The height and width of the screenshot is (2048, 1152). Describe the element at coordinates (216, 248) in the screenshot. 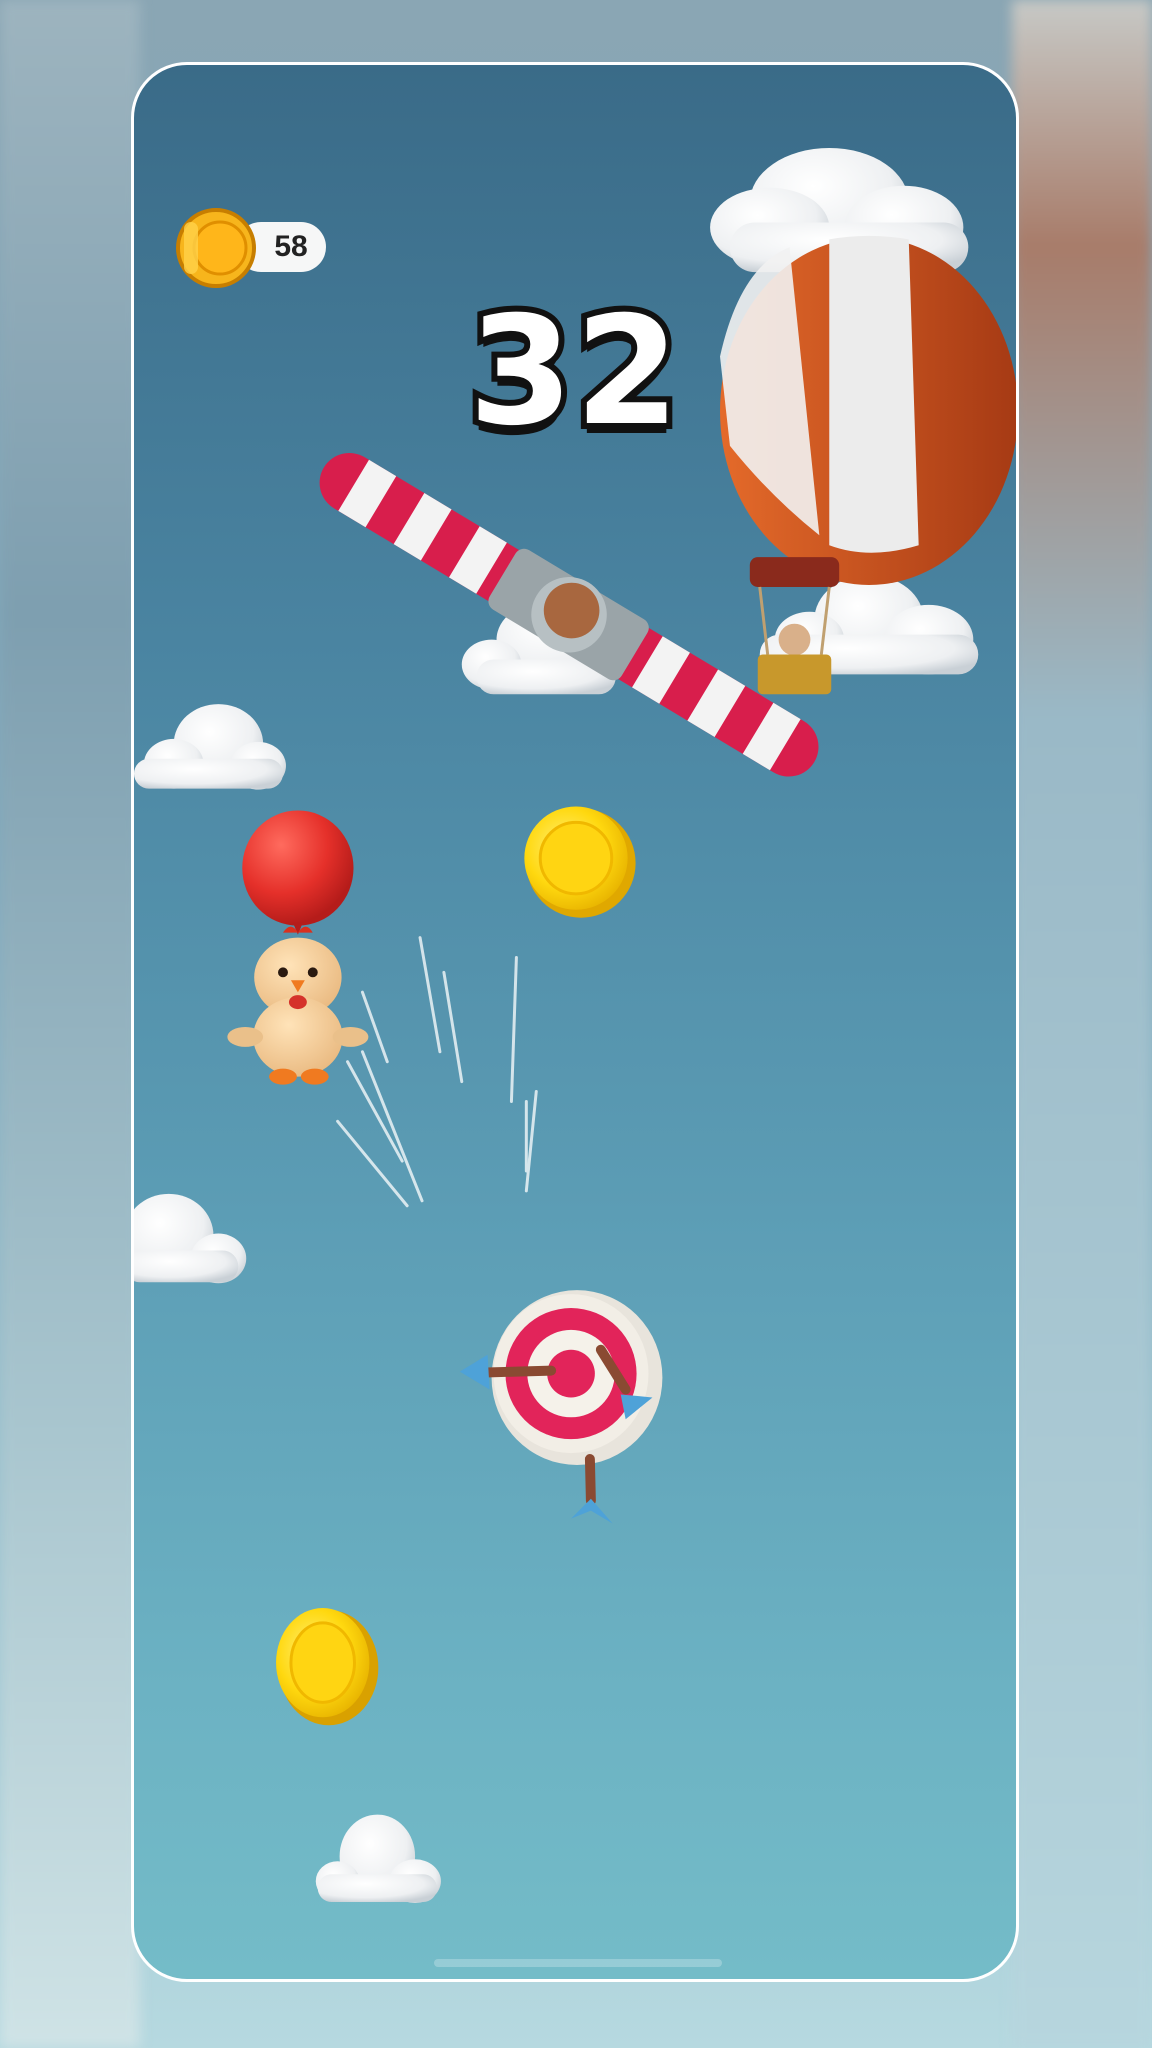

I see `gold-coin-icon` at that location.